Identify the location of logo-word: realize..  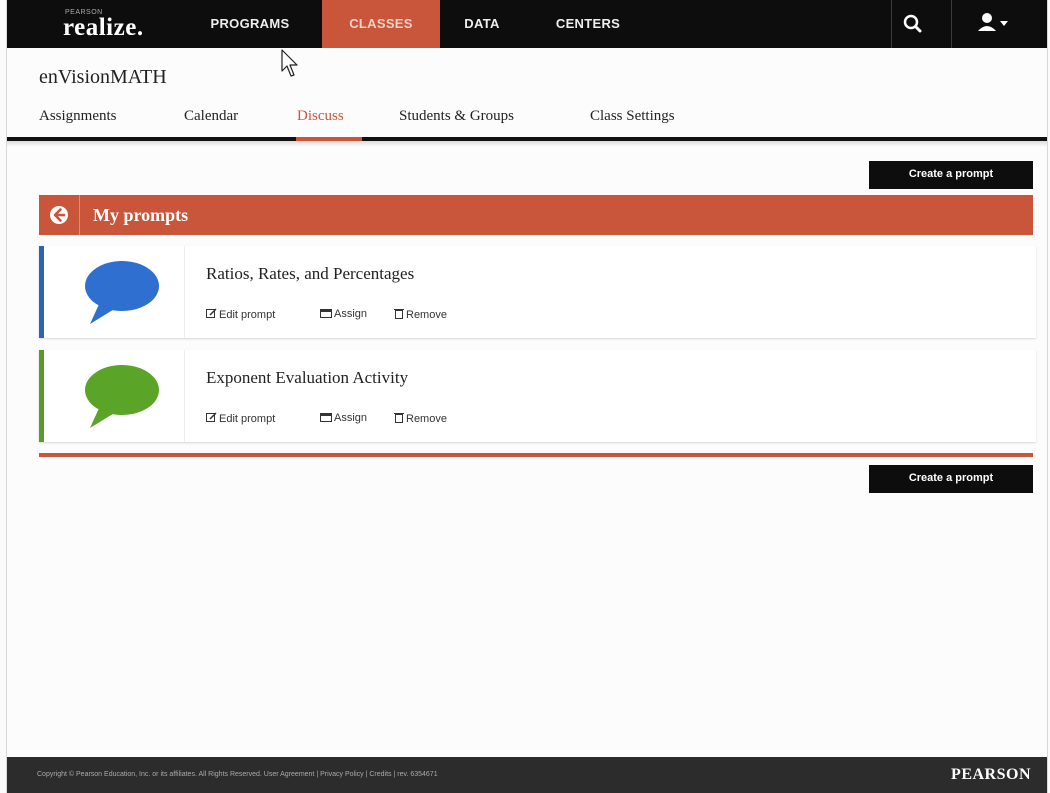
(103, 27).